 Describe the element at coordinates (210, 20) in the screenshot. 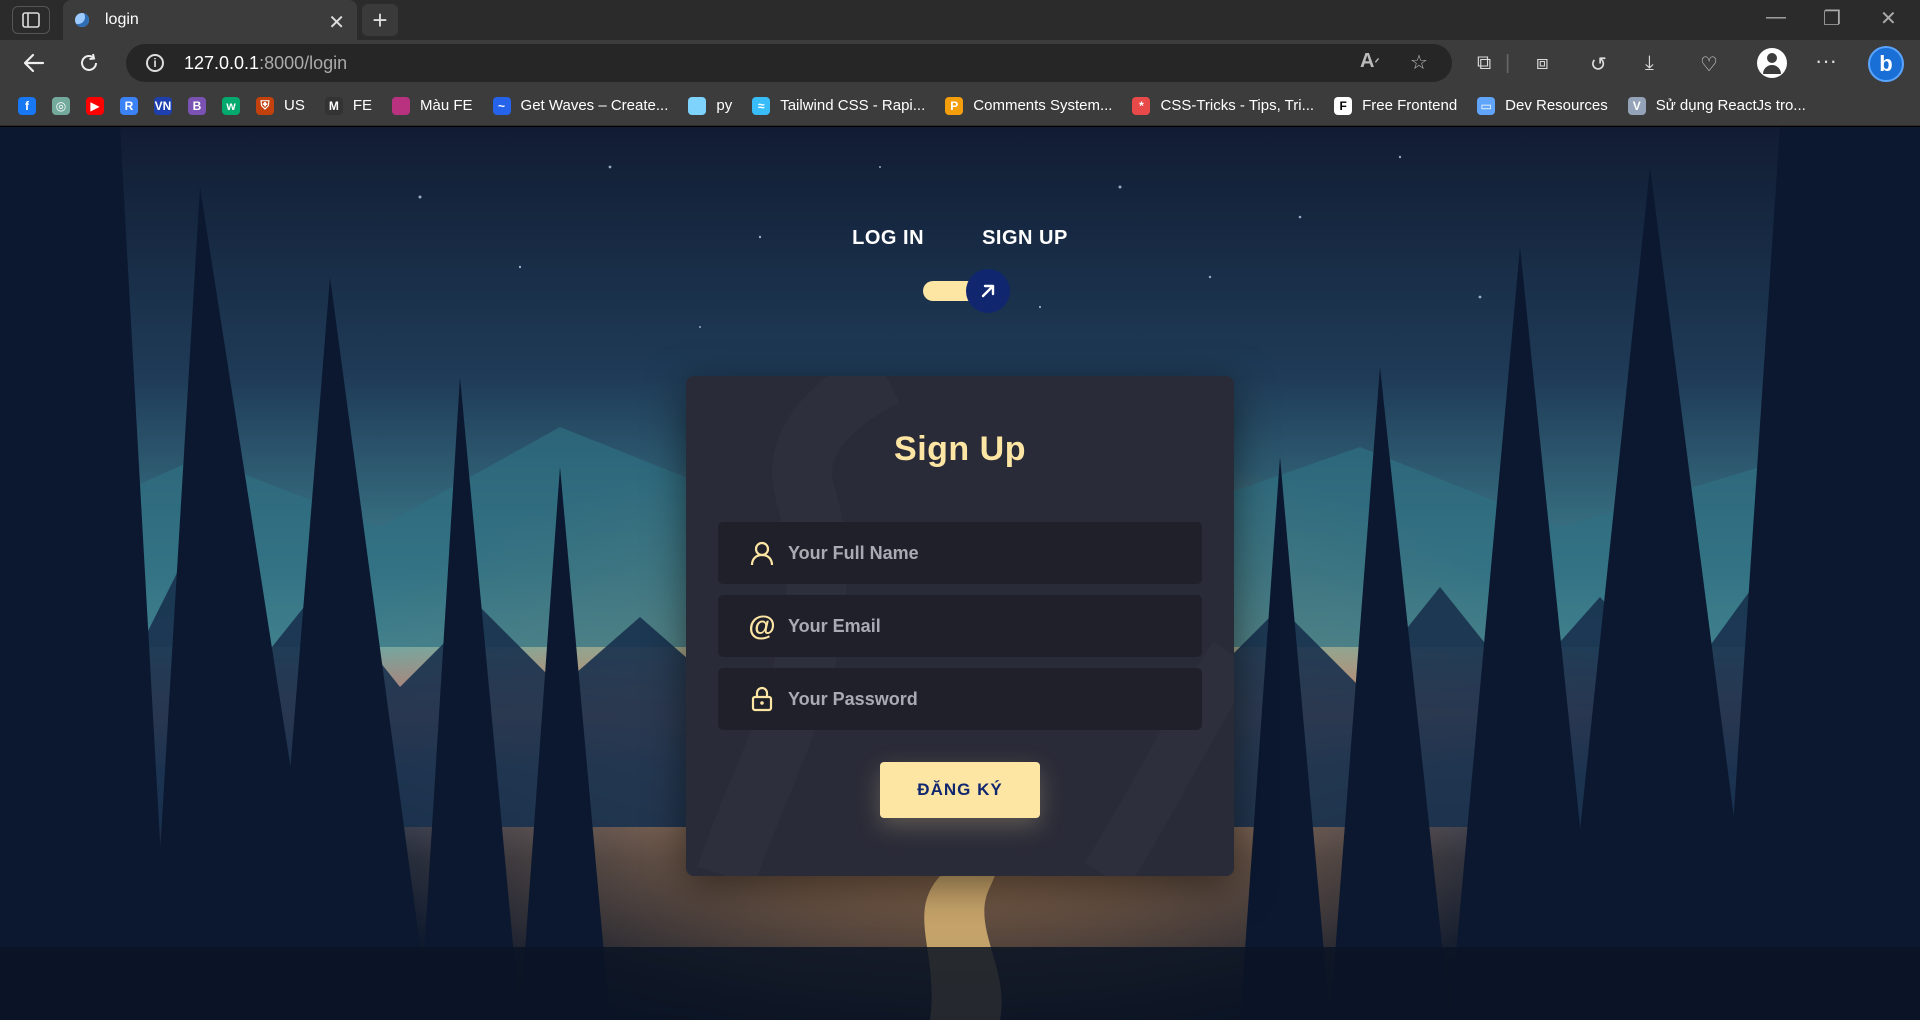

I see `active-tab: login ✕` at that location.